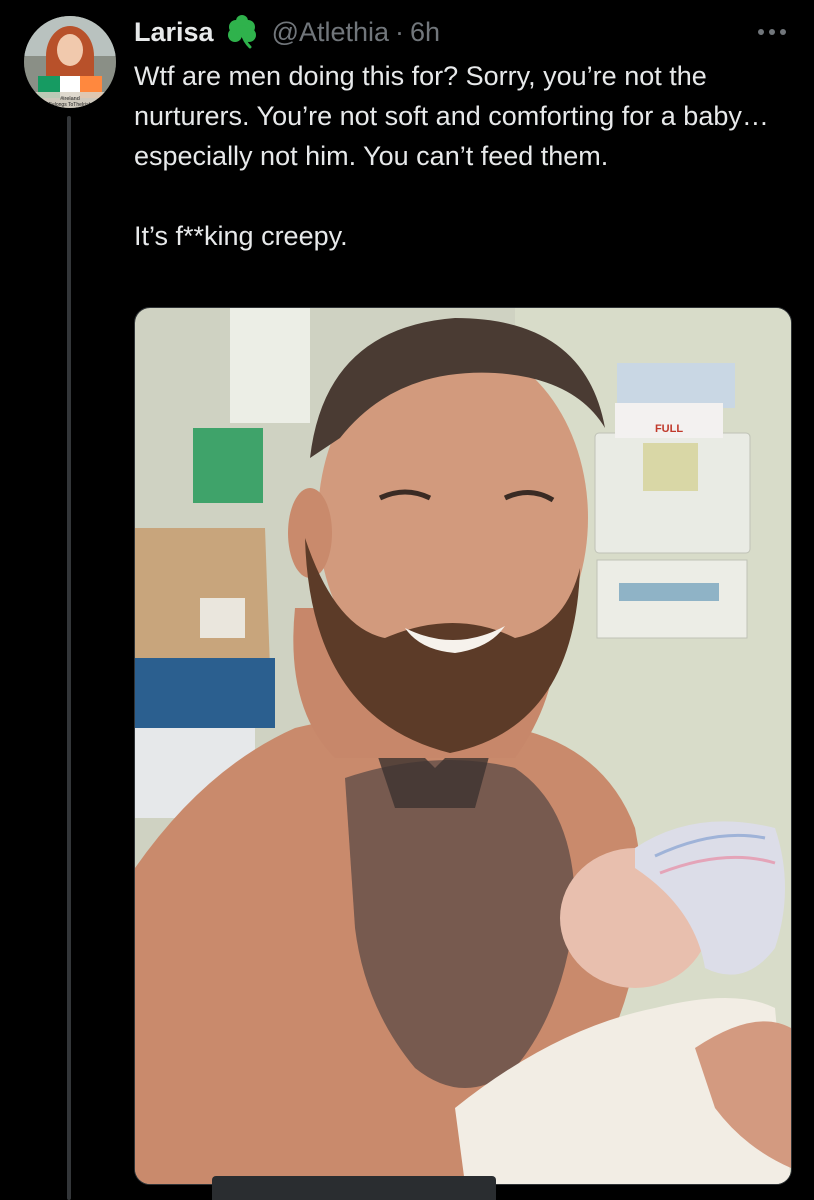 The height and width of the screenshot is (1200, 814). I want to click on tweet-header: Larisa @Atlethia · 6h, so click(287, 32).